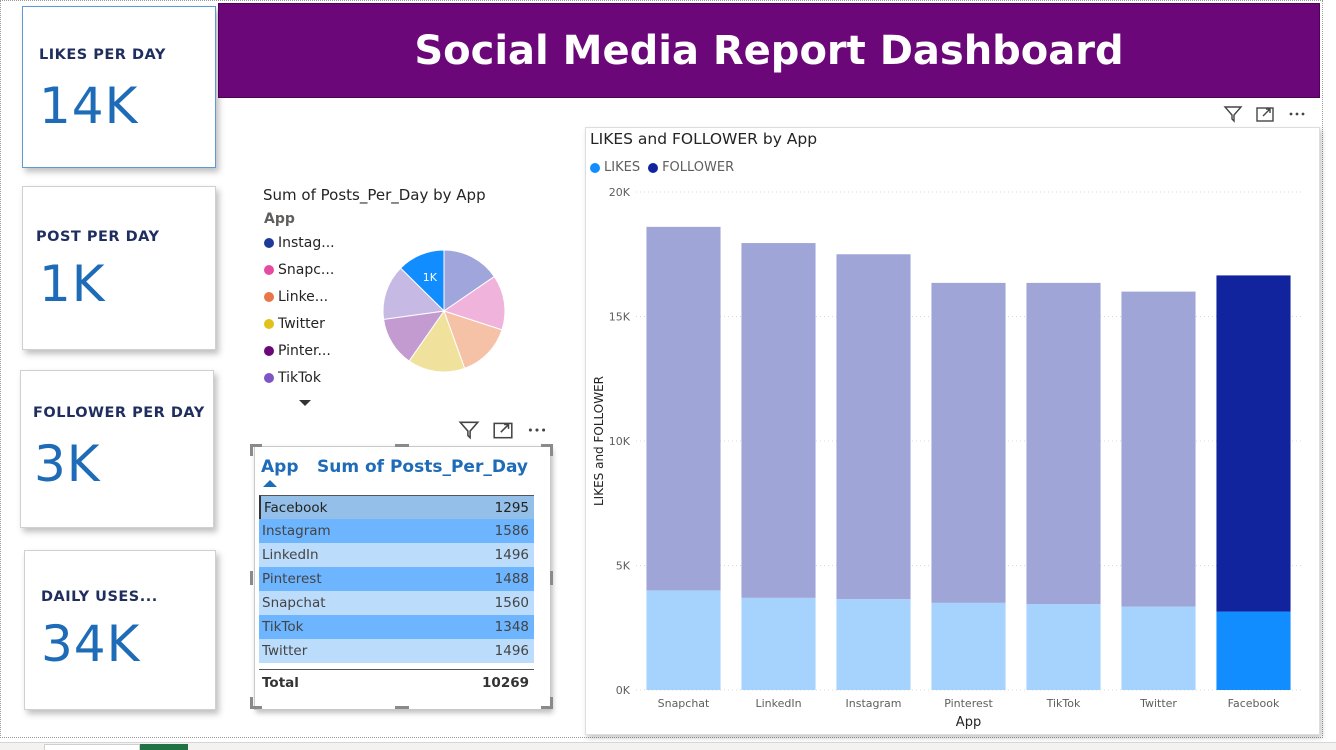 The width and height of the screenshot is (1336, 750). I want to click on sort-ascending-icon, so click(270, 483).